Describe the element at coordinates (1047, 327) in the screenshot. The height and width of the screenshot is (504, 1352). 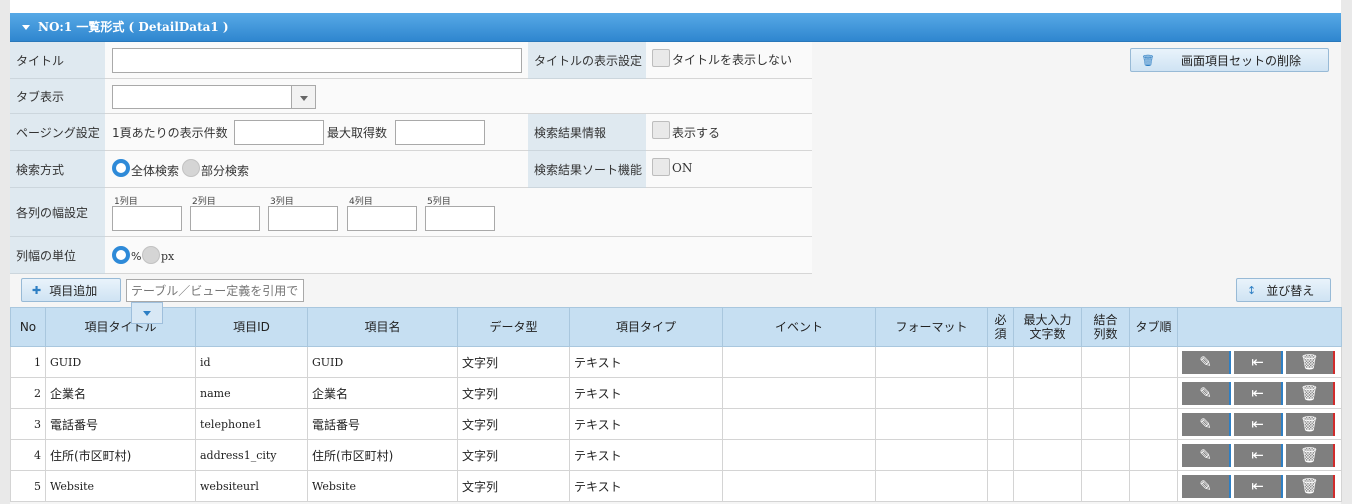
I see `col-header-max-length: 最大入力文字数` at that location.